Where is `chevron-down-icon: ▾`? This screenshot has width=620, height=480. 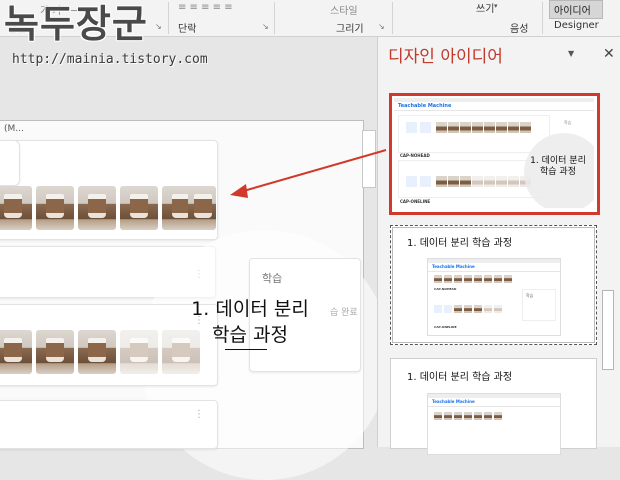 chevron-down-icon: ▾ is located at coordinates (496, 6).